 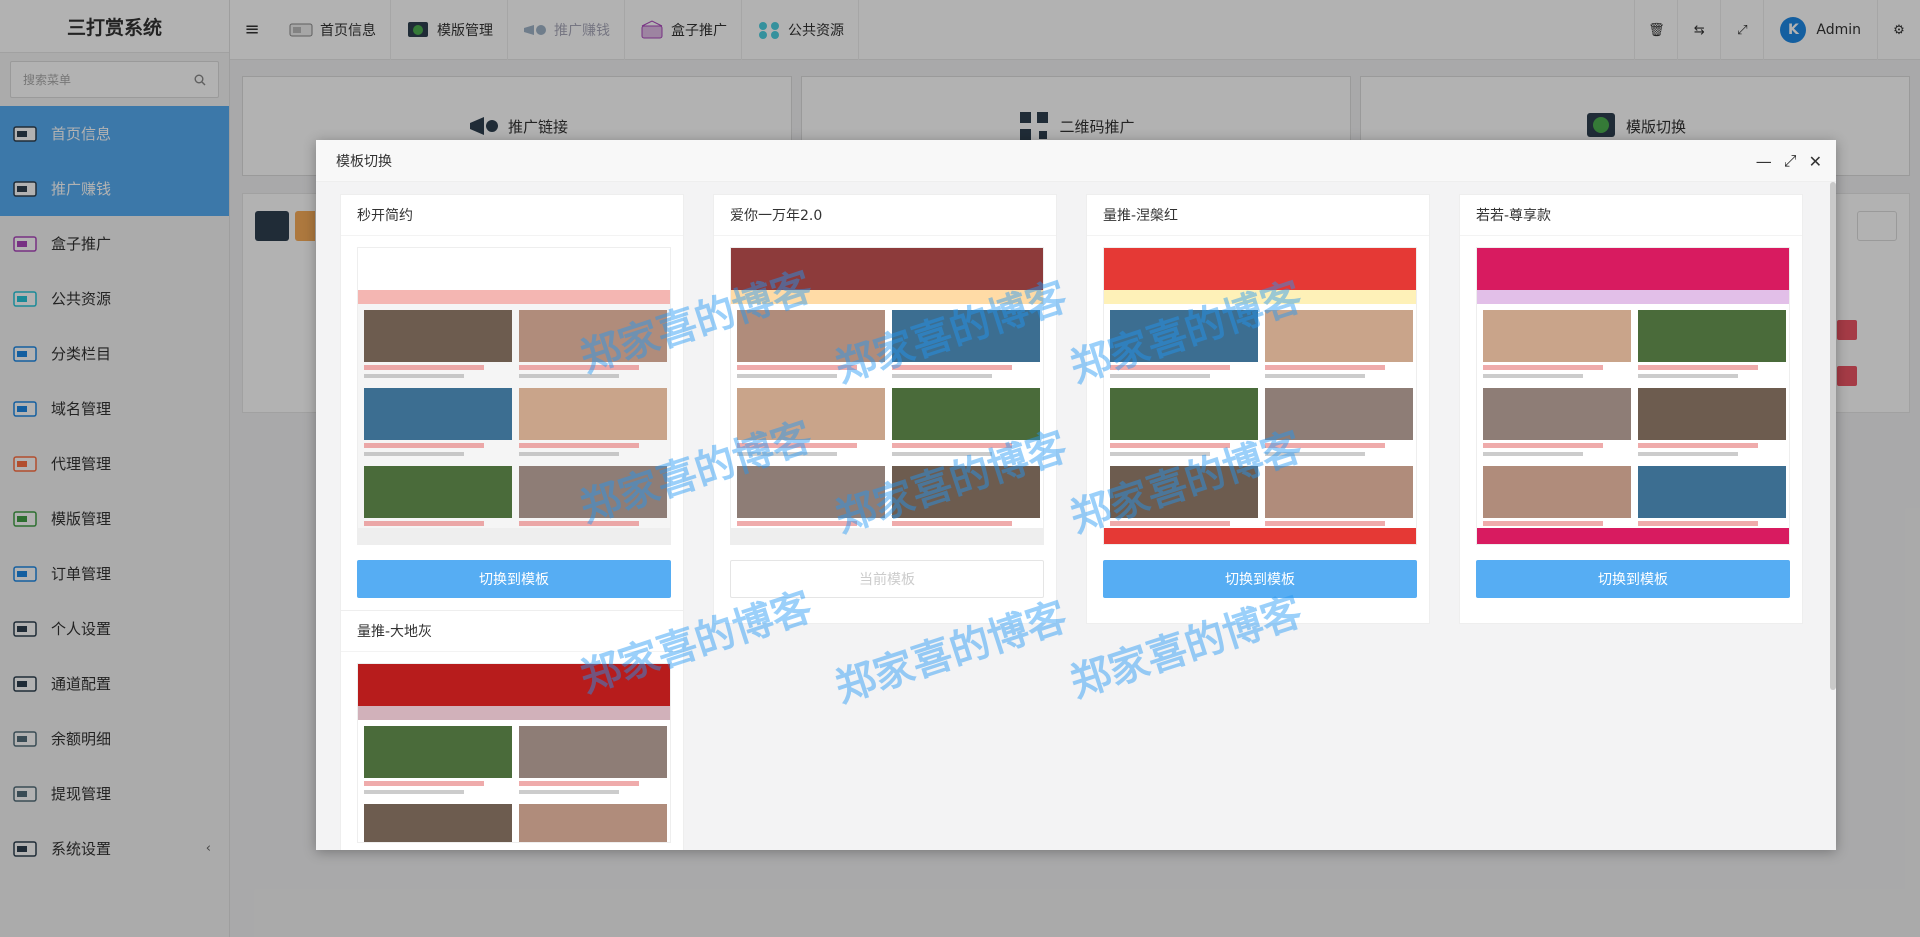 I want to click on maximize-icon: ⤢, so click(x=1790, y=161).